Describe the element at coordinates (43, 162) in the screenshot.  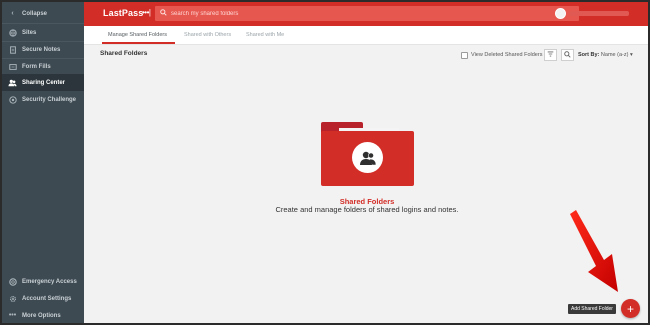
I see `sidebar: ‹ Collapse Sites Secure Notes Form Fills` at that location.